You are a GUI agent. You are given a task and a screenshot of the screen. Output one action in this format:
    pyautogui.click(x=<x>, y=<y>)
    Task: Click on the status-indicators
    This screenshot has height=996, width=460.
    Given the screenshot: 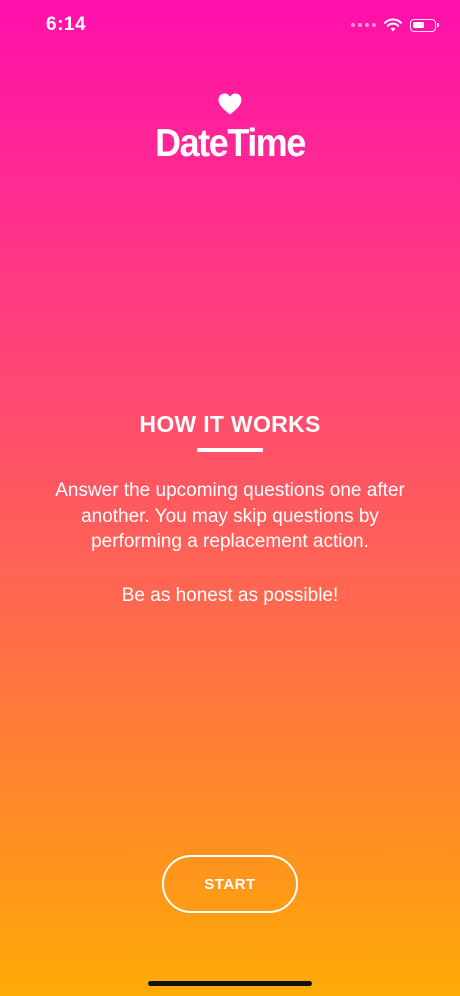 What is the action you would take?
    pyautogui.click(x=395, y=25)
    